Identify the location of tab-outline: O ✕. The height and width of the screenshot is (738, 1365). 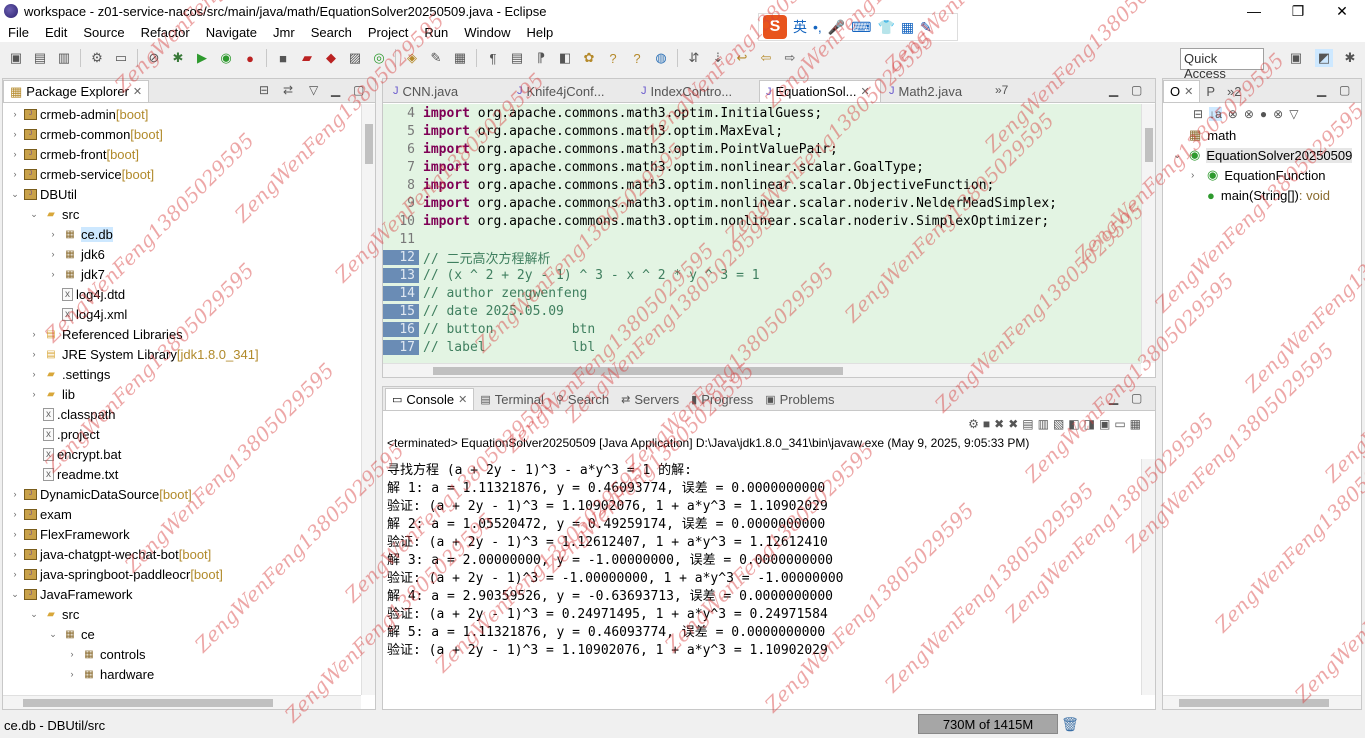
(1182, 91).